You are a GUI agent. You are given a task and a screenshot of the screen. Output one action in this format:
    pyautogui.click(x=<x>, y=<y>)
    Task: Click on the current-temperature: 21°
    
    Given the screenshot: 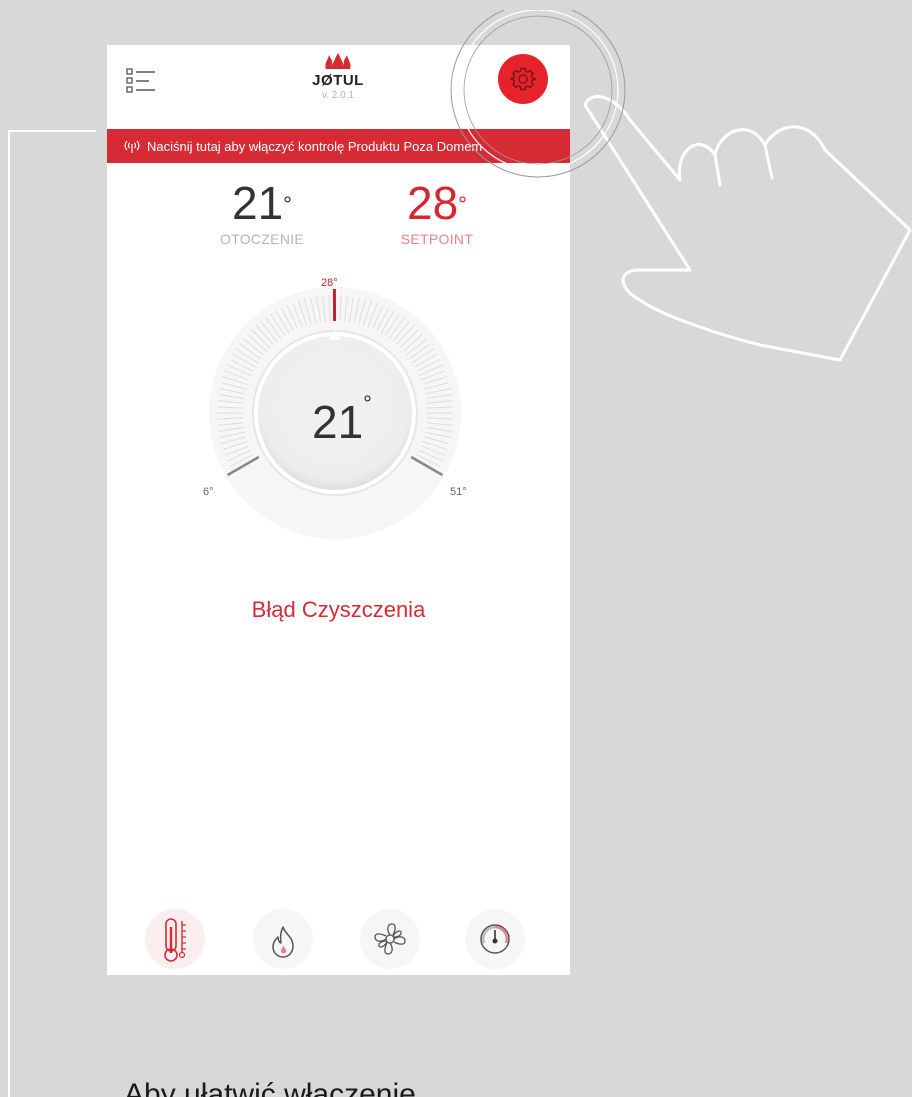 What is the action you would take?
    pyautogui.click(x=342, y=420)
    